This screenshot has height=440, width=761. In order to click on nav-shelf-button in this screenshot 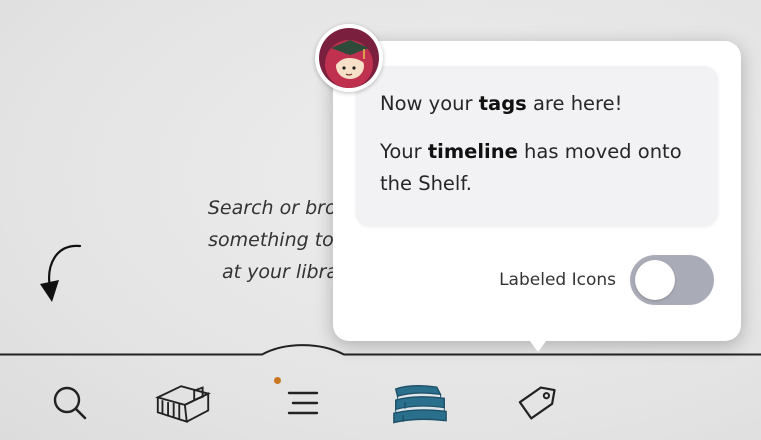, I will do `click(420, 403)`.